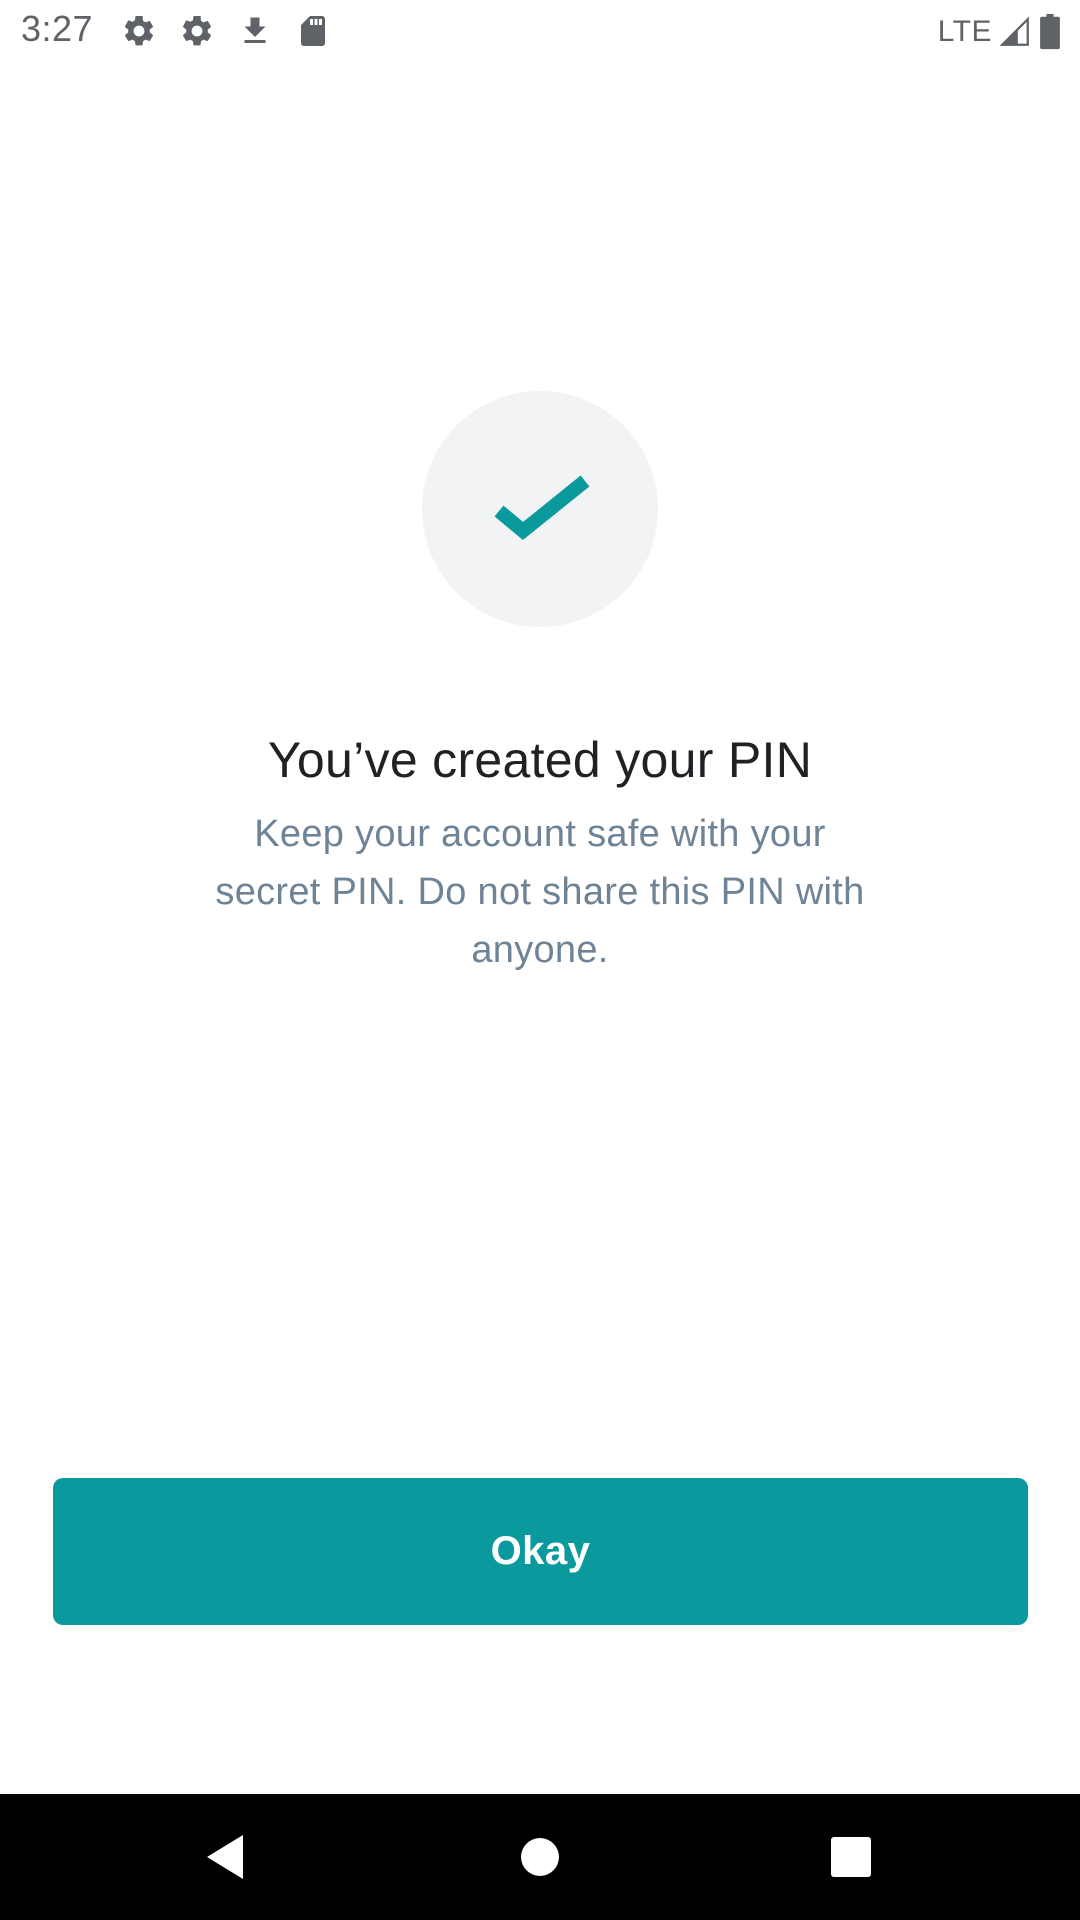 The image size is (1080, 1920). I want to click on page-title: You’ve created your PIN, so click(540, 760).